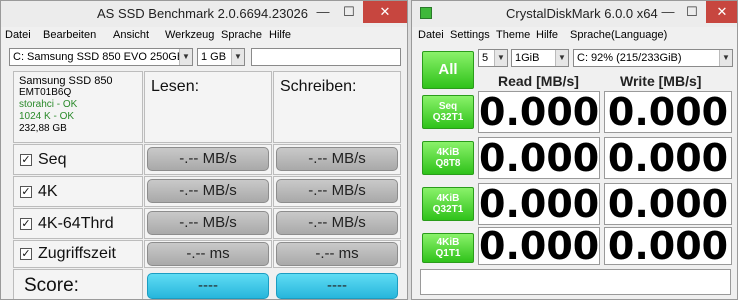 This screenshot has width=738, height=300. I want to click on row-access-label-cell: ✓ Zugriffszeit, so click(78, 254).